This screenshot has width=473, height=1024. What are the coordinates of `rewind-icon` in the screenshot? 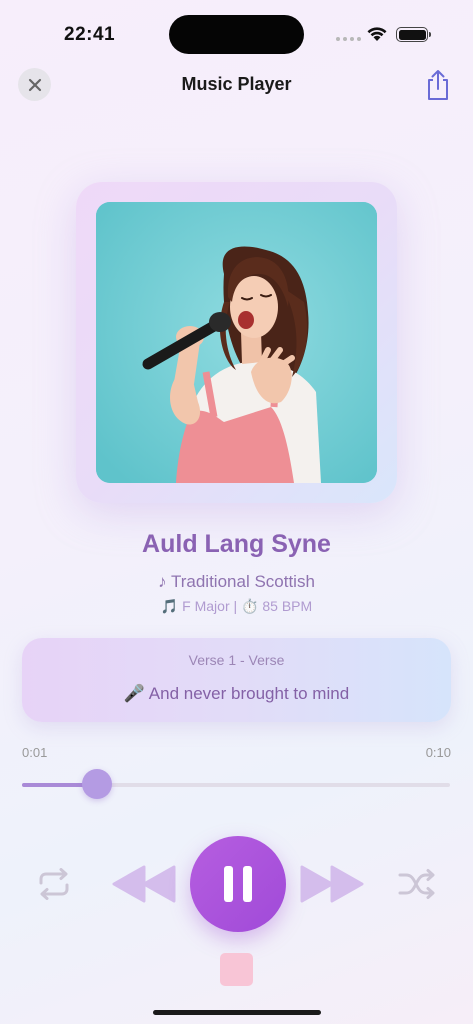 It's located at (144, 884).